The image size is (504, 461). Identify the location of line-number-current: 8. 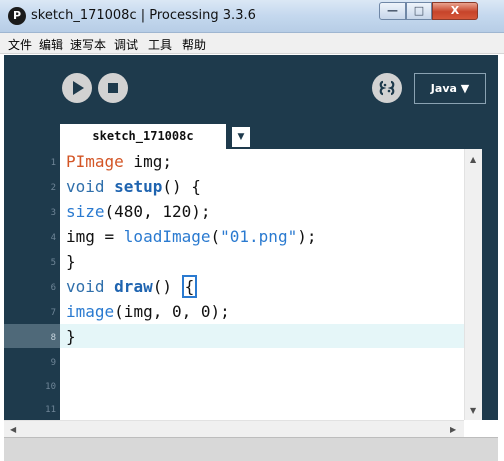
(53, 338).